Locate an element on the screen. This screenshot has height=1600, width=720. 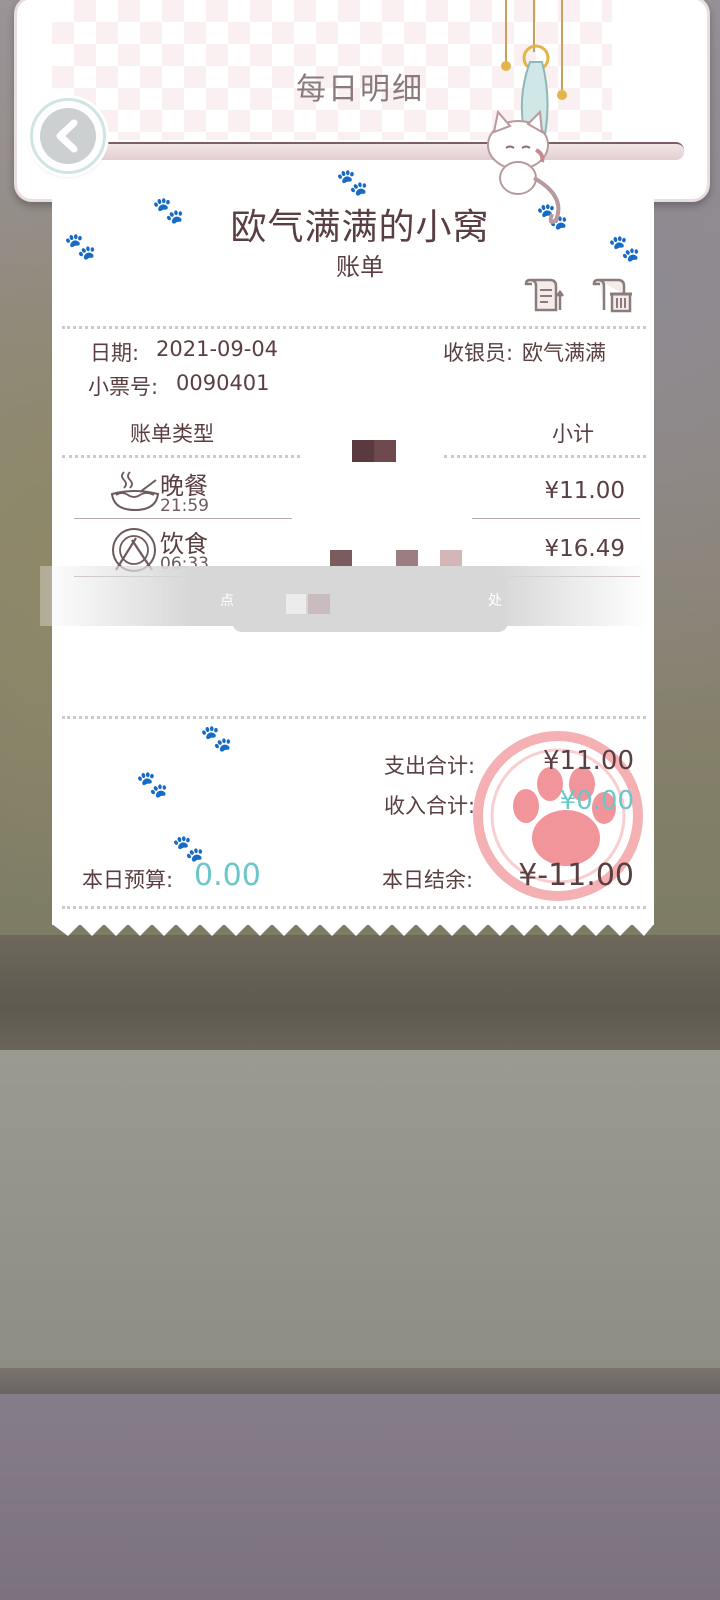
item-time: 21:59 is located at coordinates (184, 506).